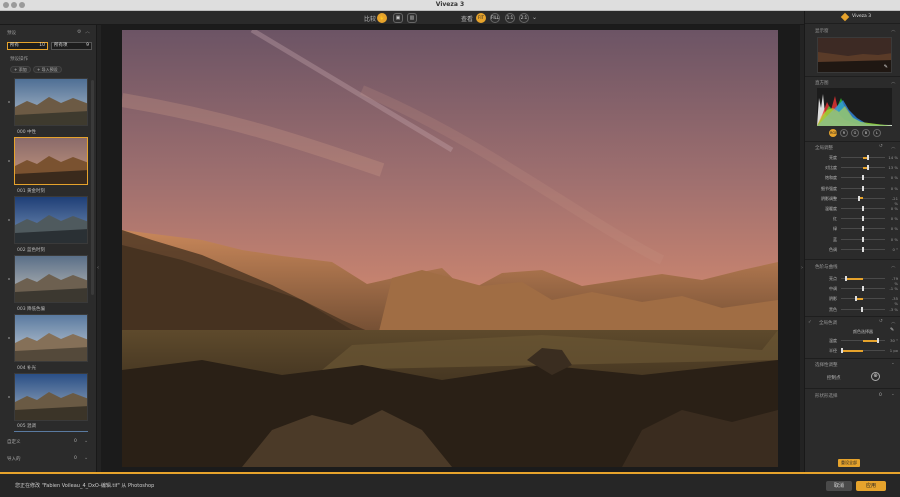 This screenshot has height=497, width=900. What do you see at coordinates (893, 322) in the screenshot?
I see `control-point-collapse-icon: ︿` at bounding box center [893, 322].